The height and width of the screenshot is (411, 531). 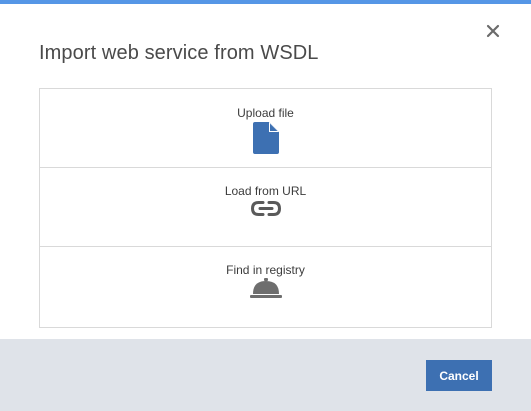 I want to click on close-button, so click(x=493, y=31).